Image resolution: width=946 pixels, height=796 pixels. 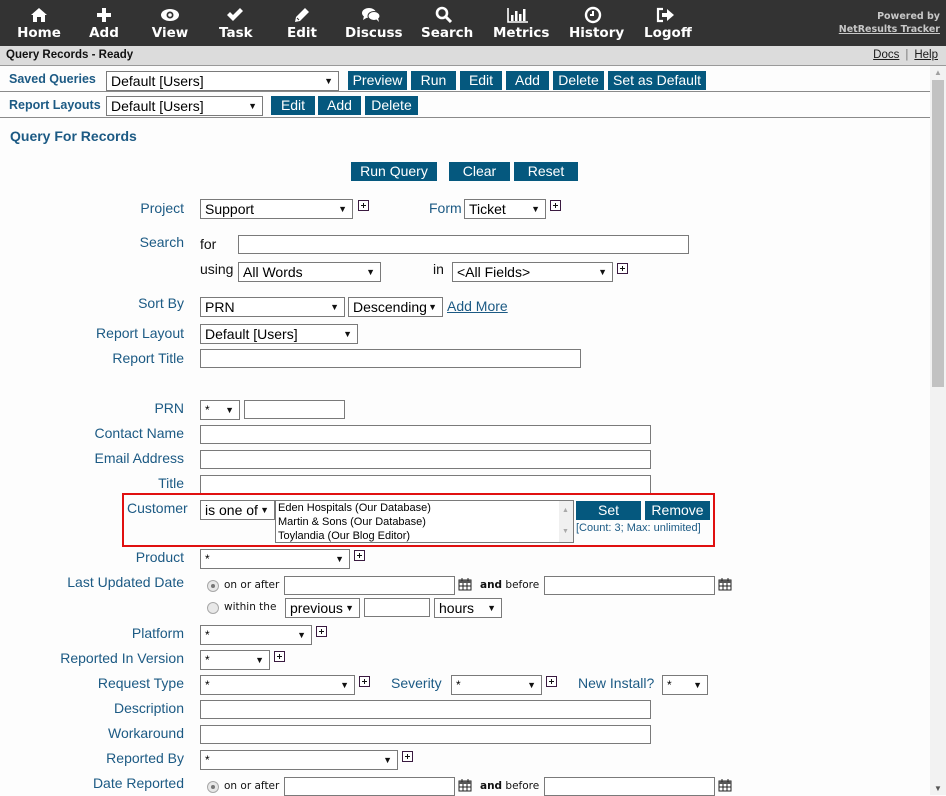 What do you see at coordinates (425, 484) in the screenshot?
I see `title-input` at bounding box center [425, 484].